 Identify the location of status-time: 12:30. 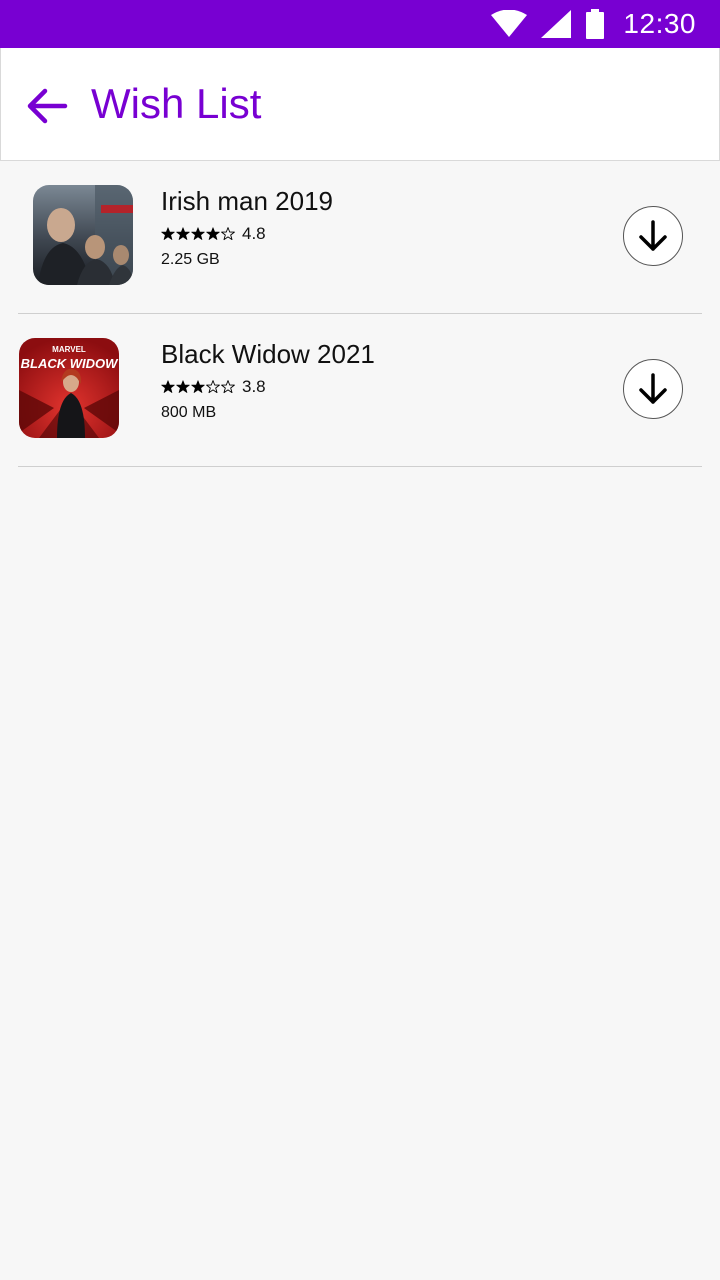
(659, 23).